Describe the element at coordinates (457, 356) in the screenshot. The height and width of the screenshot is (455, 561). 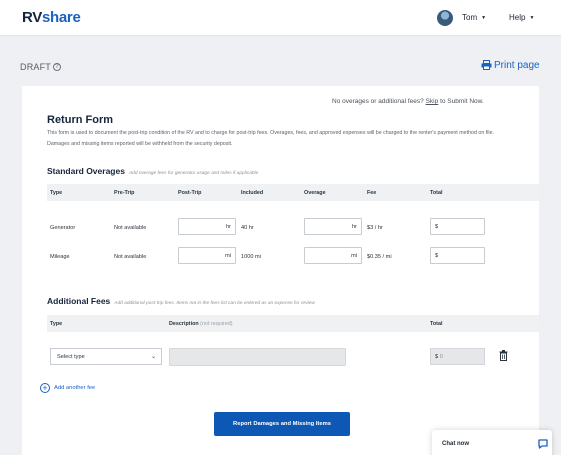
I see `fee-total-input: $ 0` at that location.